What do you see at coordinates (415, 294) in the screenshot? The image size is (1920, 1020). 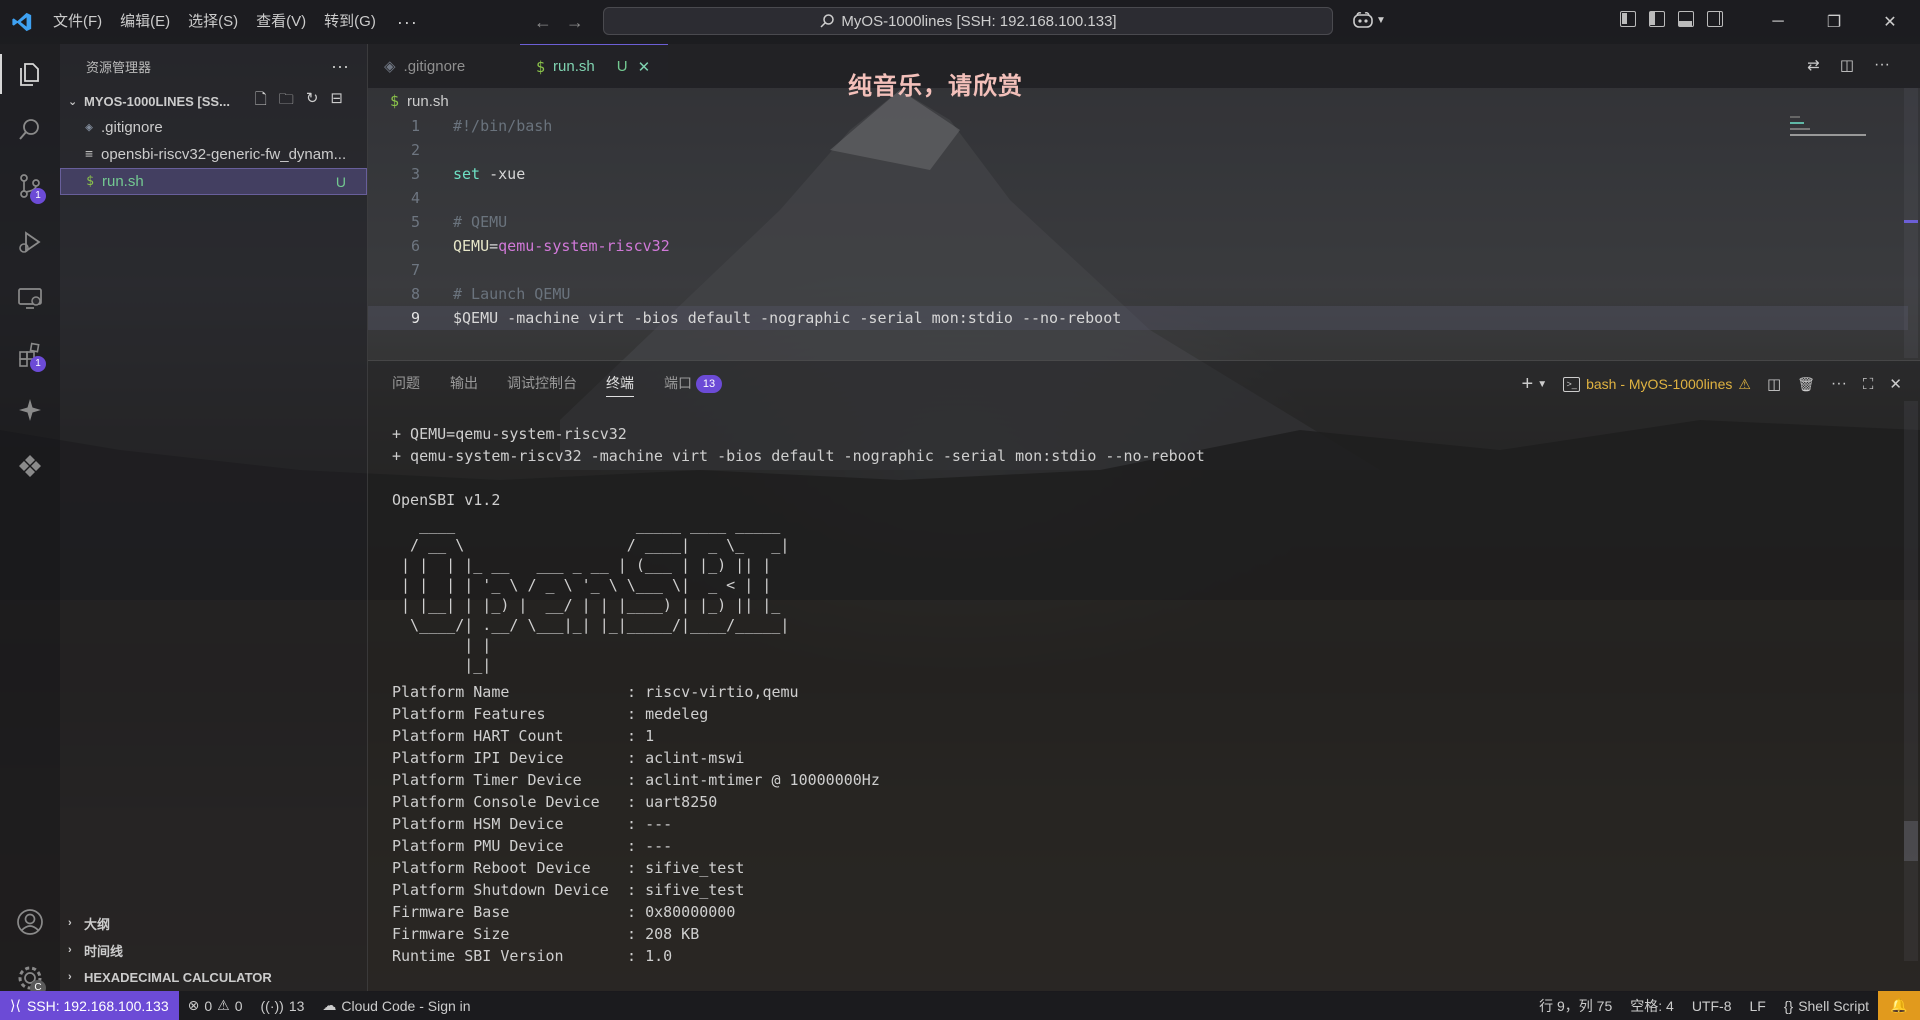 I see `line-number: 8` at bounding box center [415, 294].